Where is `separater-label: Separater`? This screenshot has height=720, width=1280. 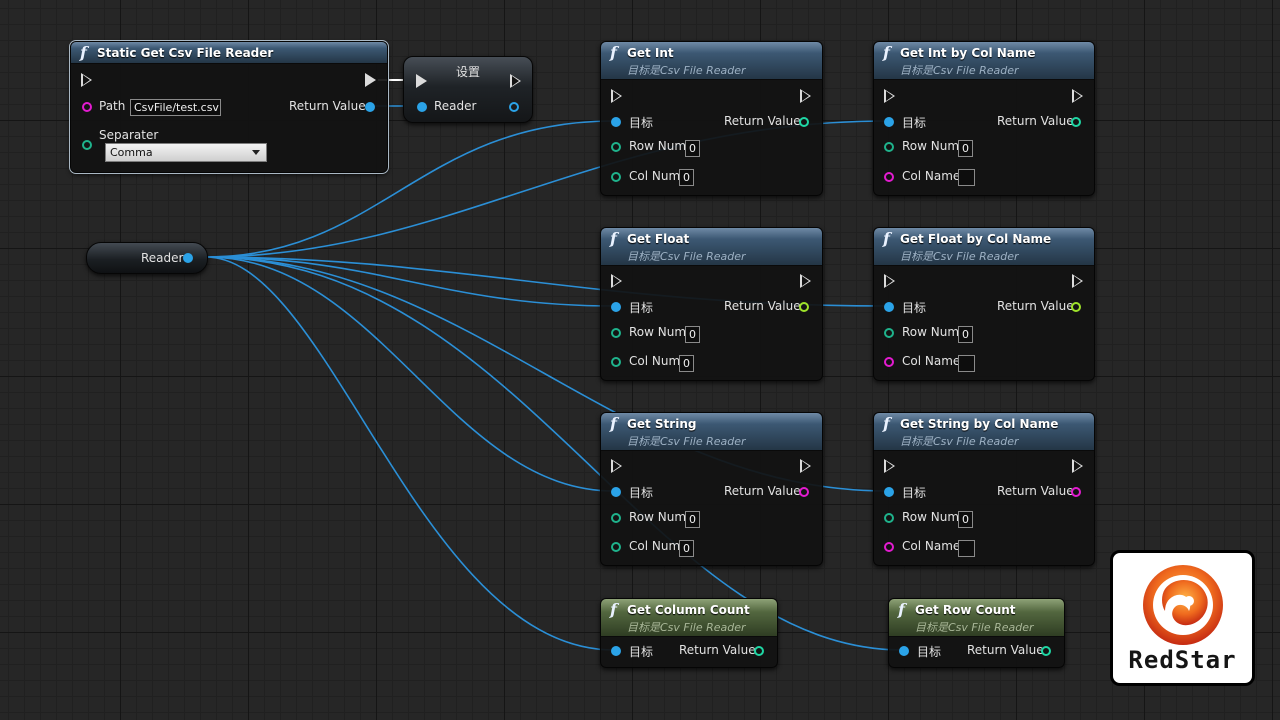
separater-label: Separater is located at coordinates (129, 135).